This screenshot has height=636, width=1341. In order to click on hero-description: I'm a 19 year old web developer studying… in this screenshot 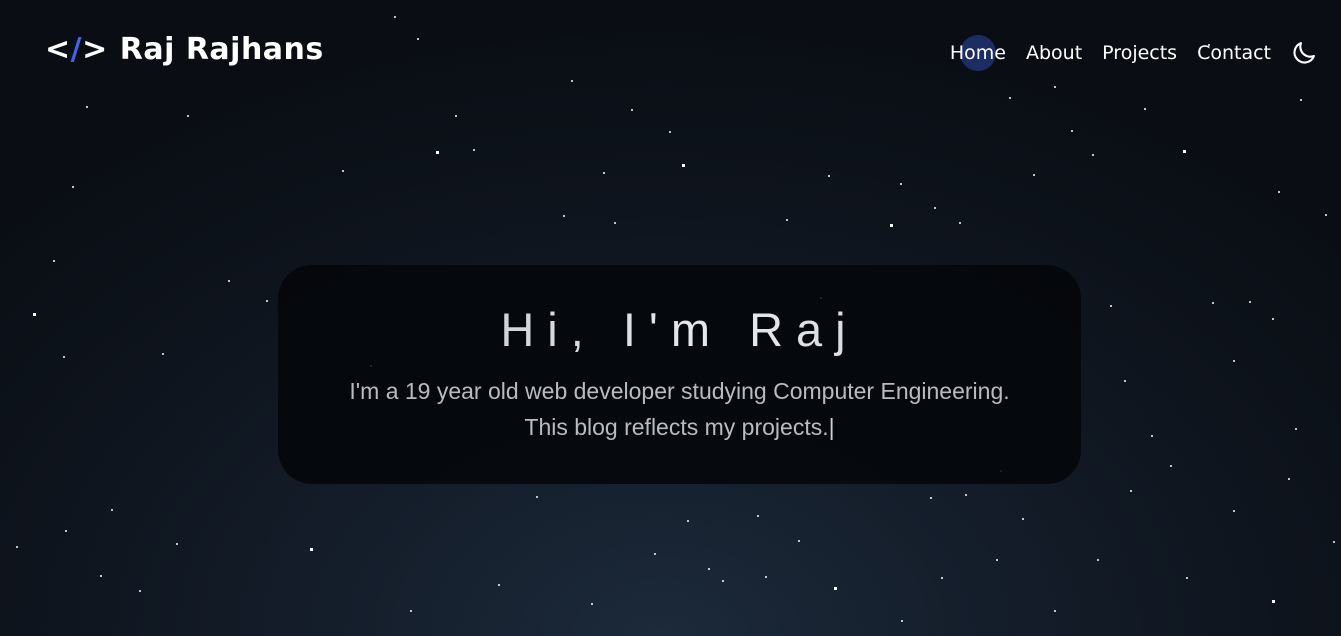, I will do `click(680, 409)`.